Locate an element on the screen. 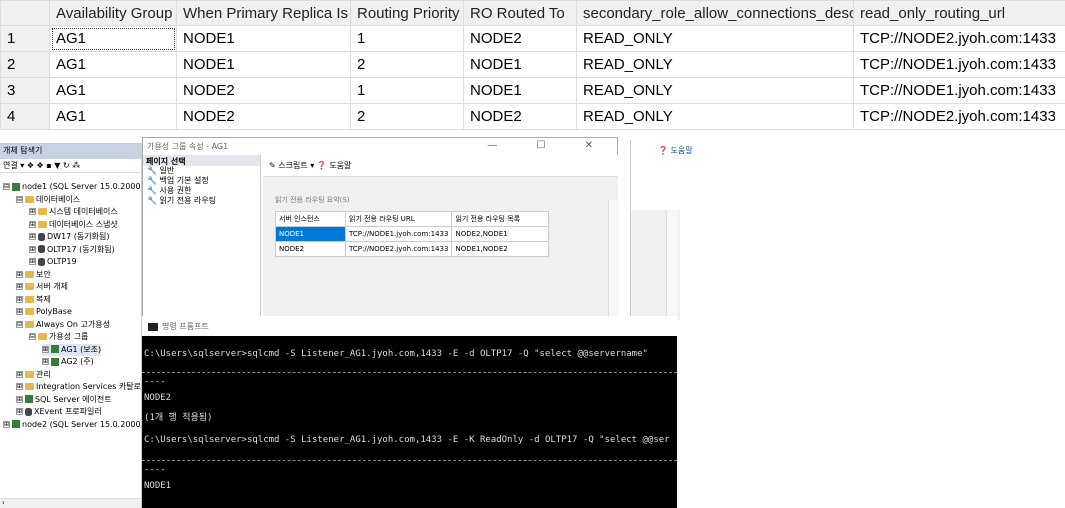 This screenshot has height=508, width=1065. help-icon: ❓ is located at coordinates (322, 165).